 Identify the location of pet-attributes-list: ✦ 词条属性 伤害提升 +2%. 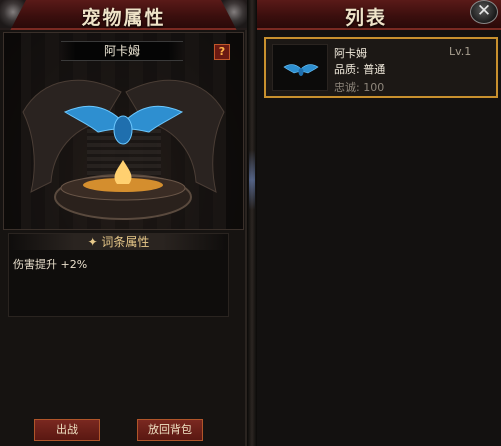
(118, 275).